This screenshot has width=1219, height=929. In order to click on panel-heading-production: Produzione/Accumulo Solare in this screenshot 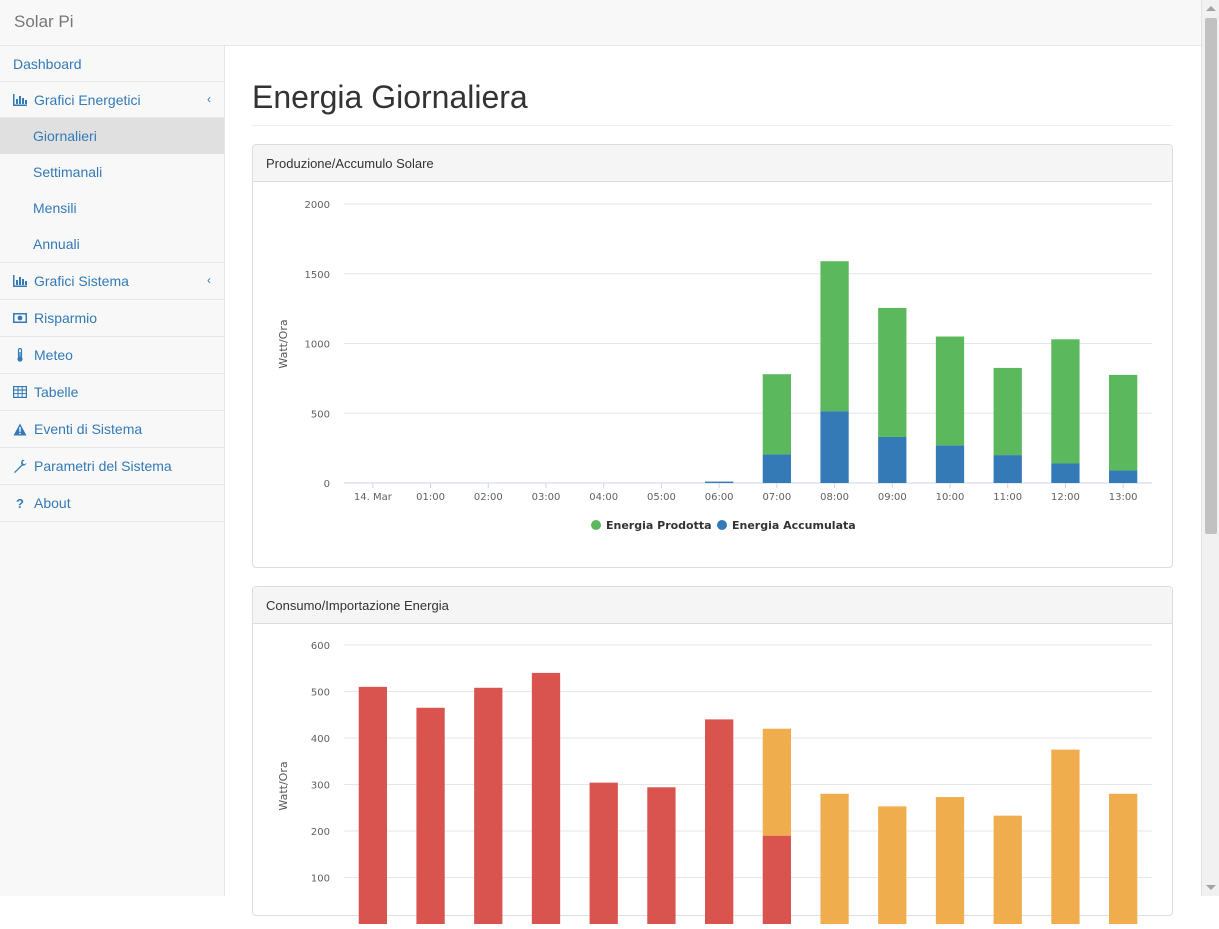, I will do `click(712, 163)`.